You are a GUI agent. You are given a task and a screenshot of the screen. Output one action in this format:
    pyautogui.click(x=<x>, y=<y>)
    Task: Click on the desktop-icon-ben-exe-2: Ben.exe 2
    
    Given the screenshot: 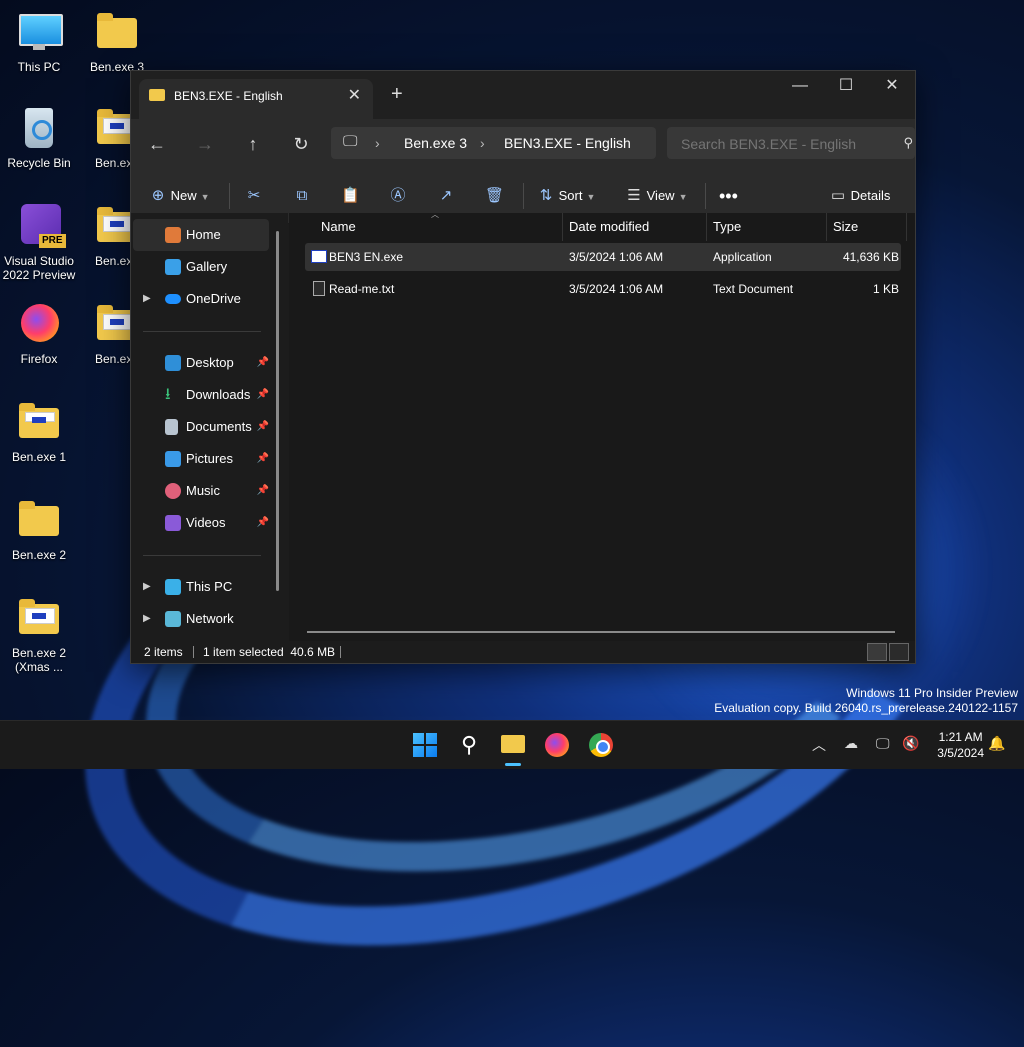 What is the action you would take?
    pyautogui.click(x=39, y=529)
    